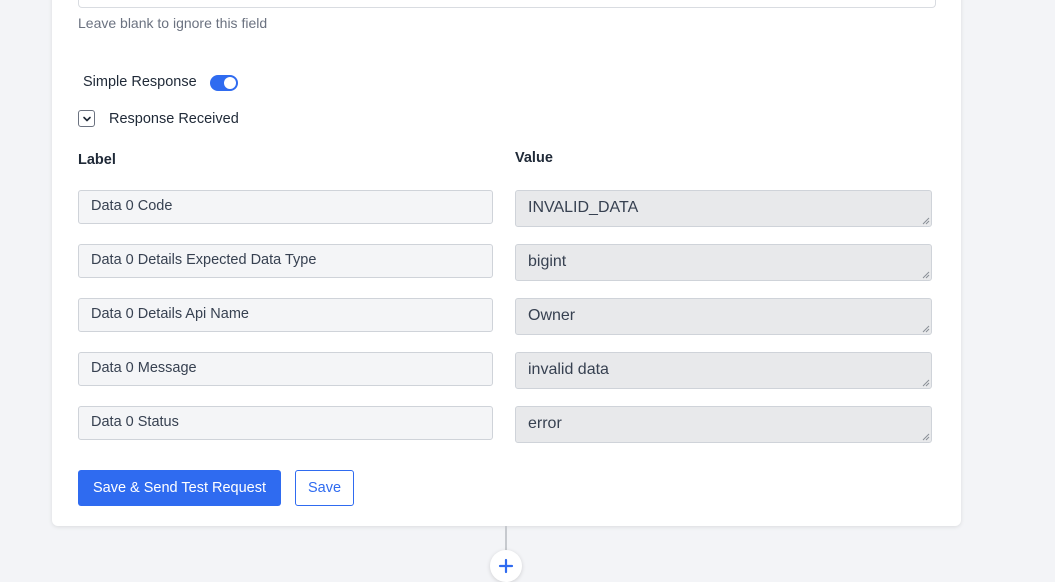  What do you see at coordinates (285, 261) in the screenshot?
I see `label-field: Data 0 Details Expected Data Type` at bounding box center [285, 261].